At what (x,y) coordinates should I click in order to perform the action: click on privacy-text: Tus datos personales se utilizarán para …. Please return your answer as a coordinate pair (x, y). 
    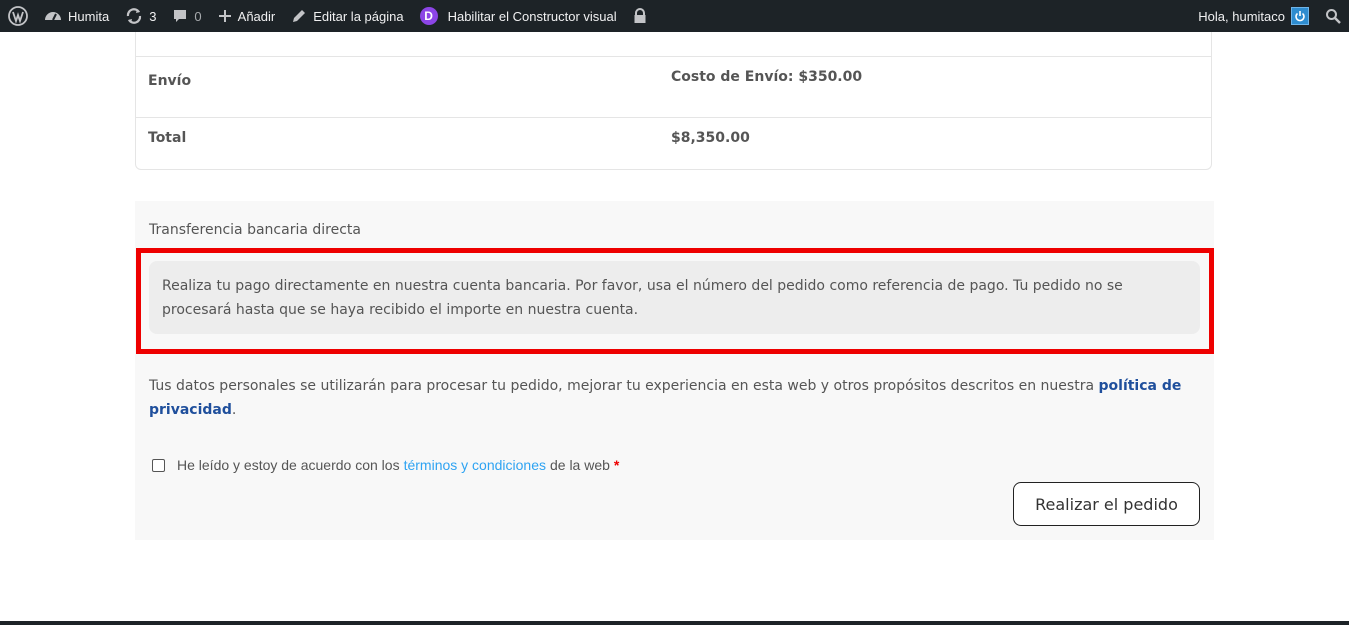
    Looking at the image, I should click on (622, 386).